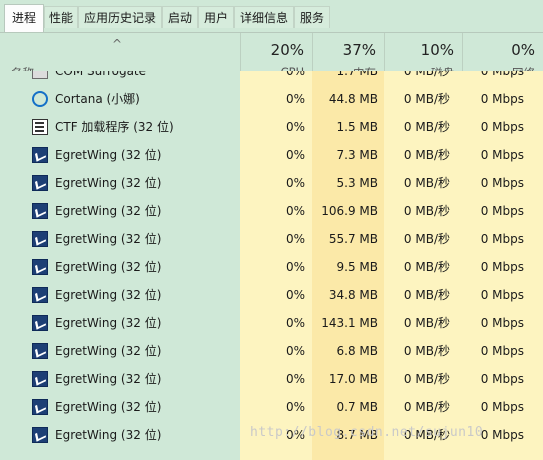 Image resolution: width=543 pixels, height=460 pixels. Describe the element at coordinates (61, 17) in the screenshot. I see `tab-performance: 性能` at that location.